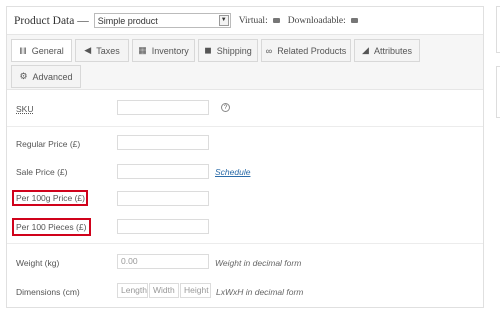  I want to click on downloadable-flag: Downloadable:, so click(323, 21).